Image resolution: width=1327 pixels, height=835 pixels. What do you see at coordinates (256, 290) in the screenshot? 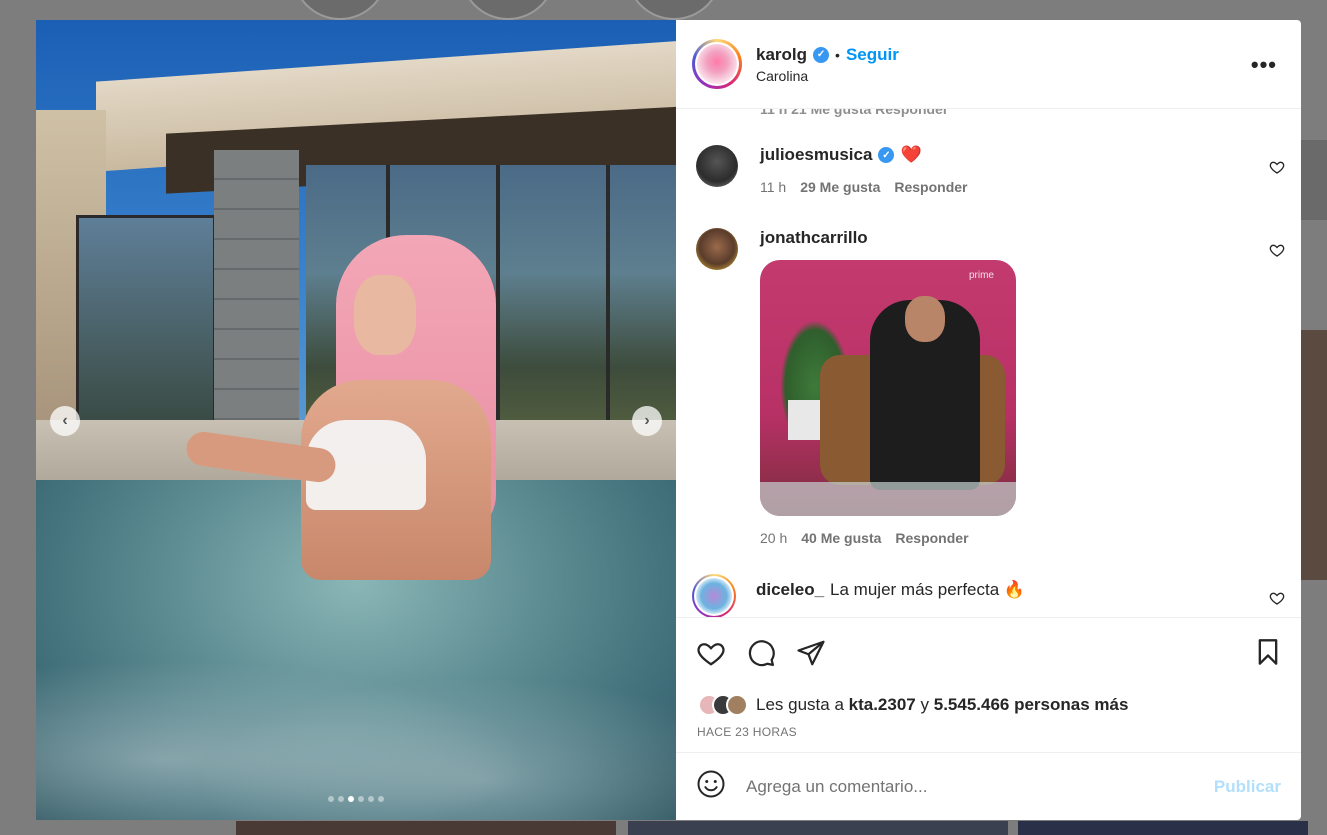
I see `image-stone-column` at bounding box center [256, 290].